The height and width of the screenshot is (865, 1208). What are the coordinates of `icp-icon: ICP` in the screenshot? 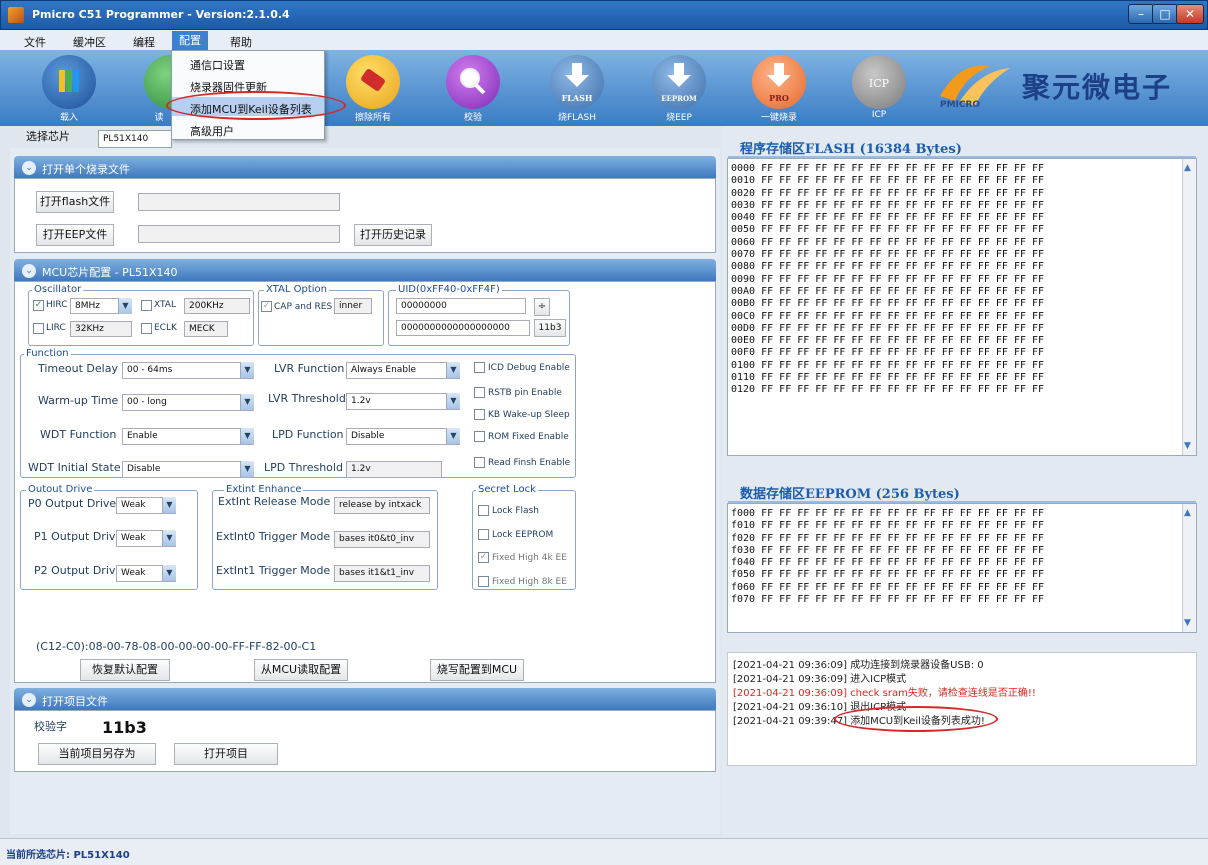 It's located at (879, 82).